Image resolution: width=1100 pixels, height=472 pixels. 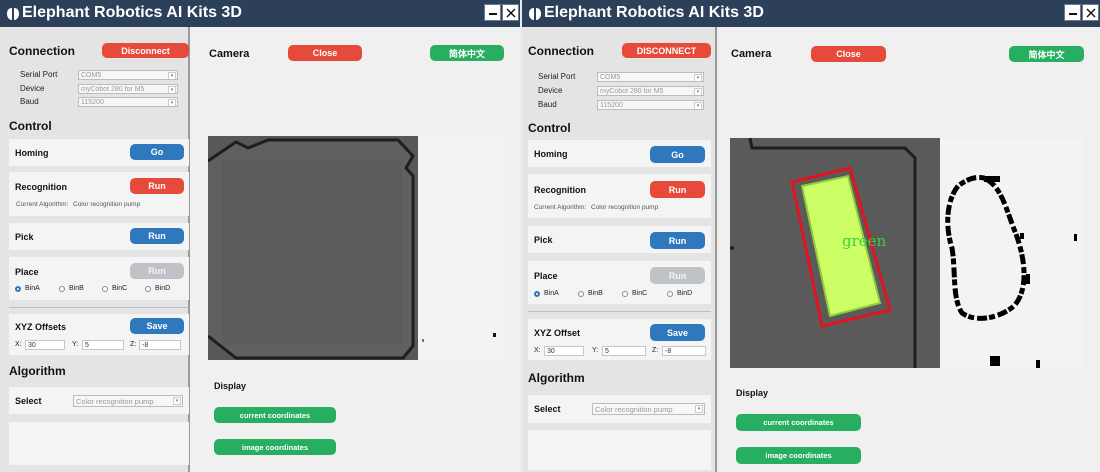 I want to click on camera-feed, so click(x=313, y=248).